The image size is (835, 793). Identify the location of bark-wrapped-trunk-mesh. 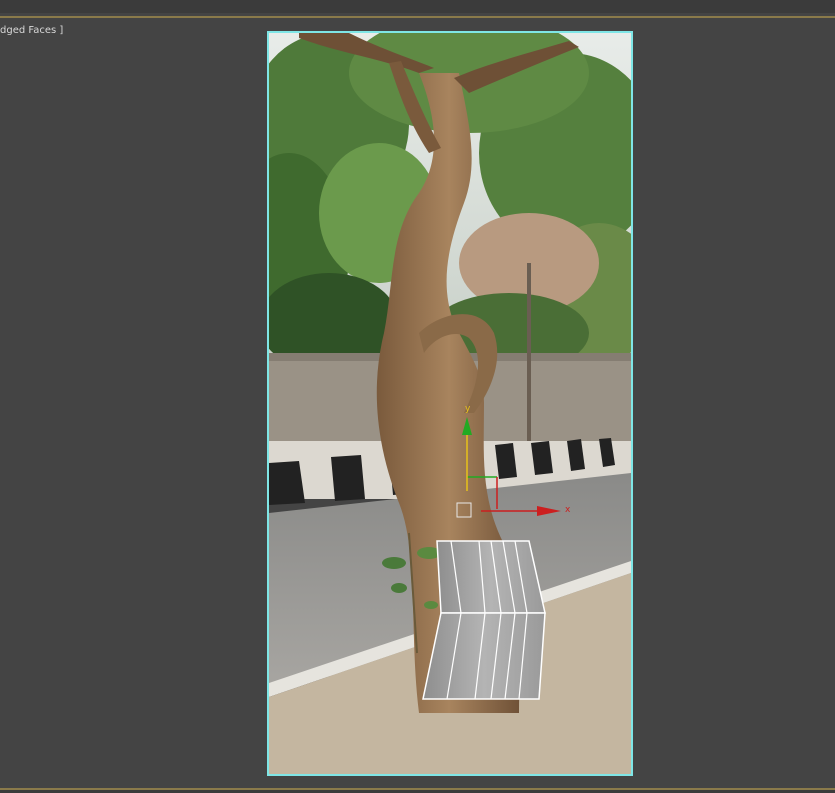
(484, 620).